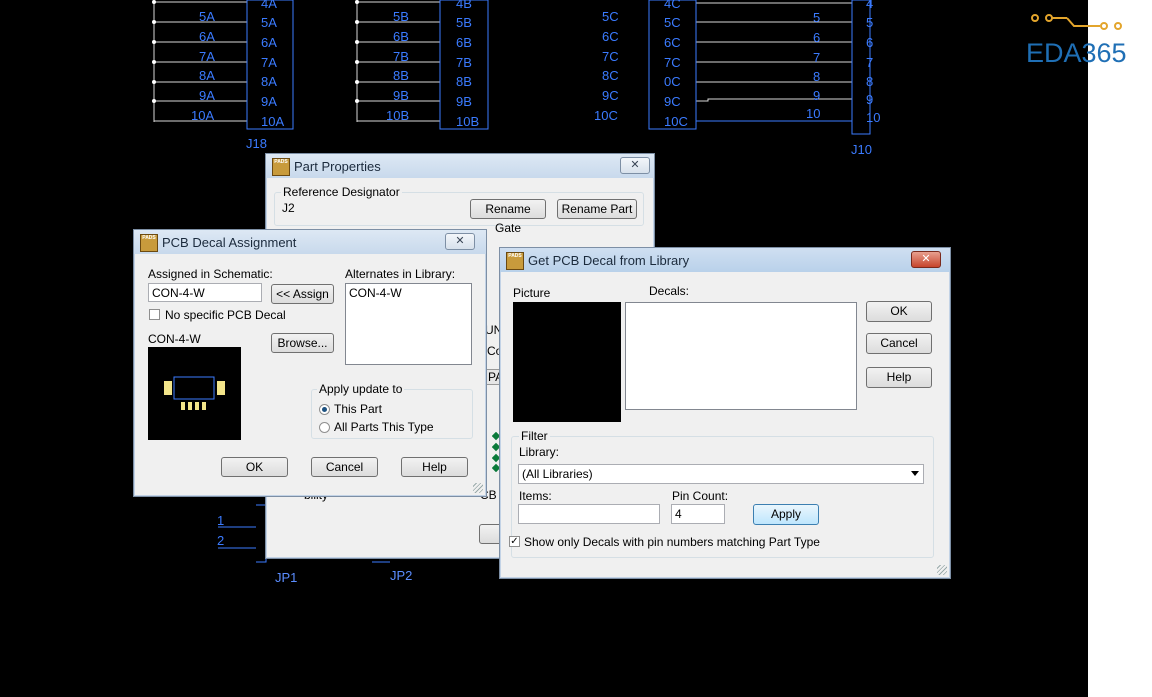 Image resolution: width=1152 pixels, height=697 pixels. Describe the element at coordinates (408, 293) in the screenshot. I see `list-item: CON-4-W` at that location.